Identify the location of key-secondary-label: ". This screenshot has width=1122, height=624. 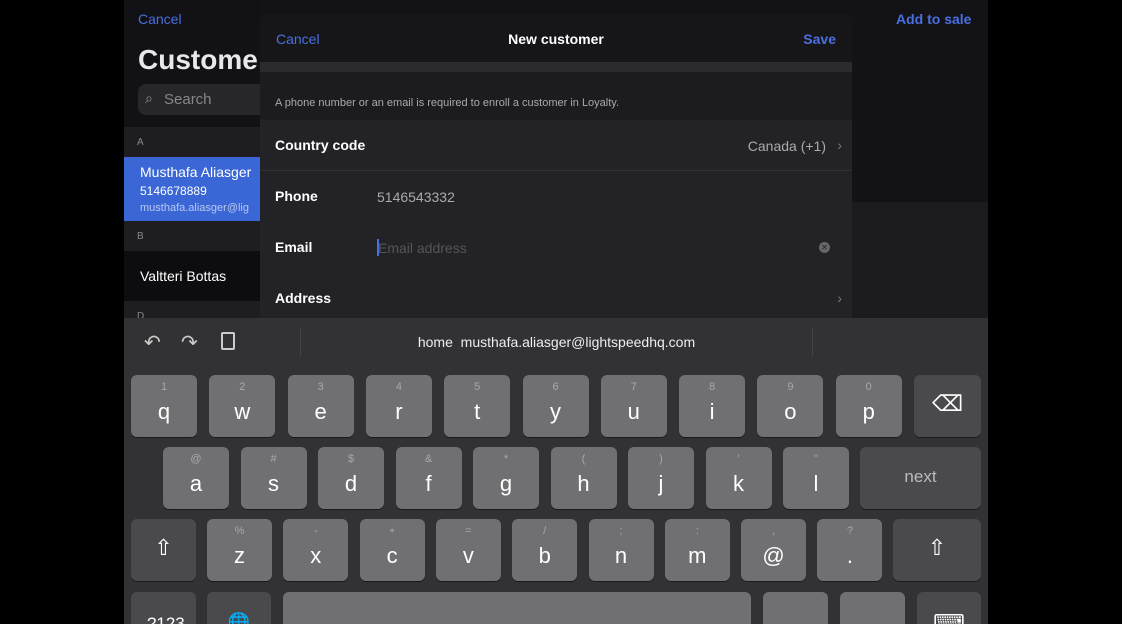
(816, 459).